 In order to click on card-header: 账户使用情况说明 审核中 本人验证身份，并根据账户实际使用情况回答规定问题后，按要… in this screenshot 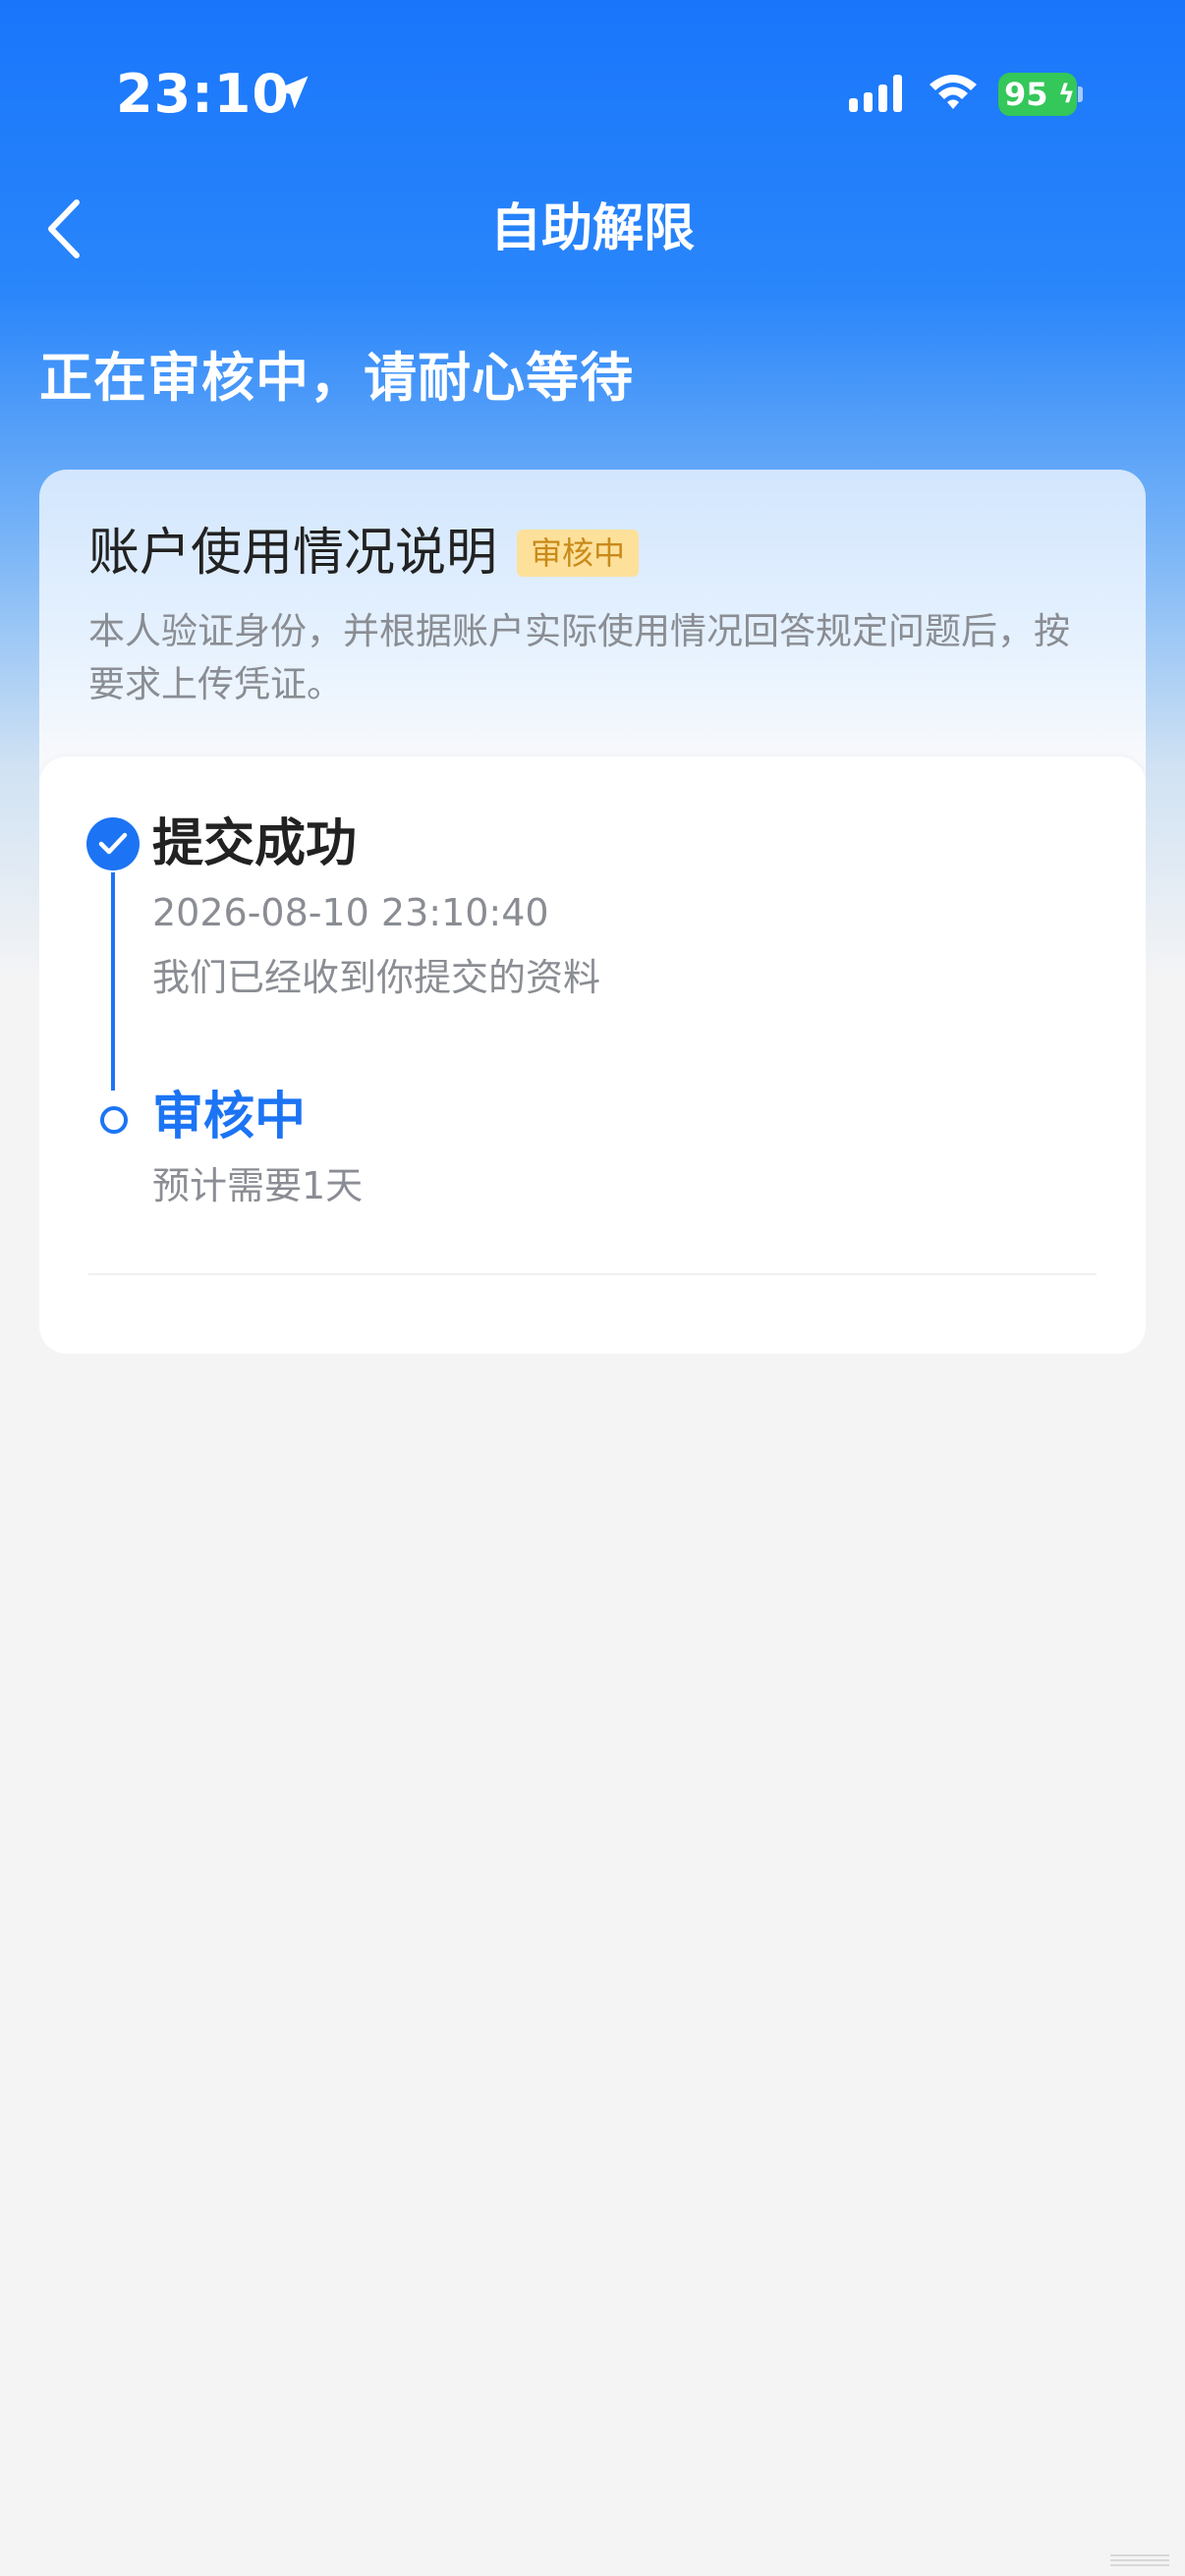, I will do `click(594, 615)`.